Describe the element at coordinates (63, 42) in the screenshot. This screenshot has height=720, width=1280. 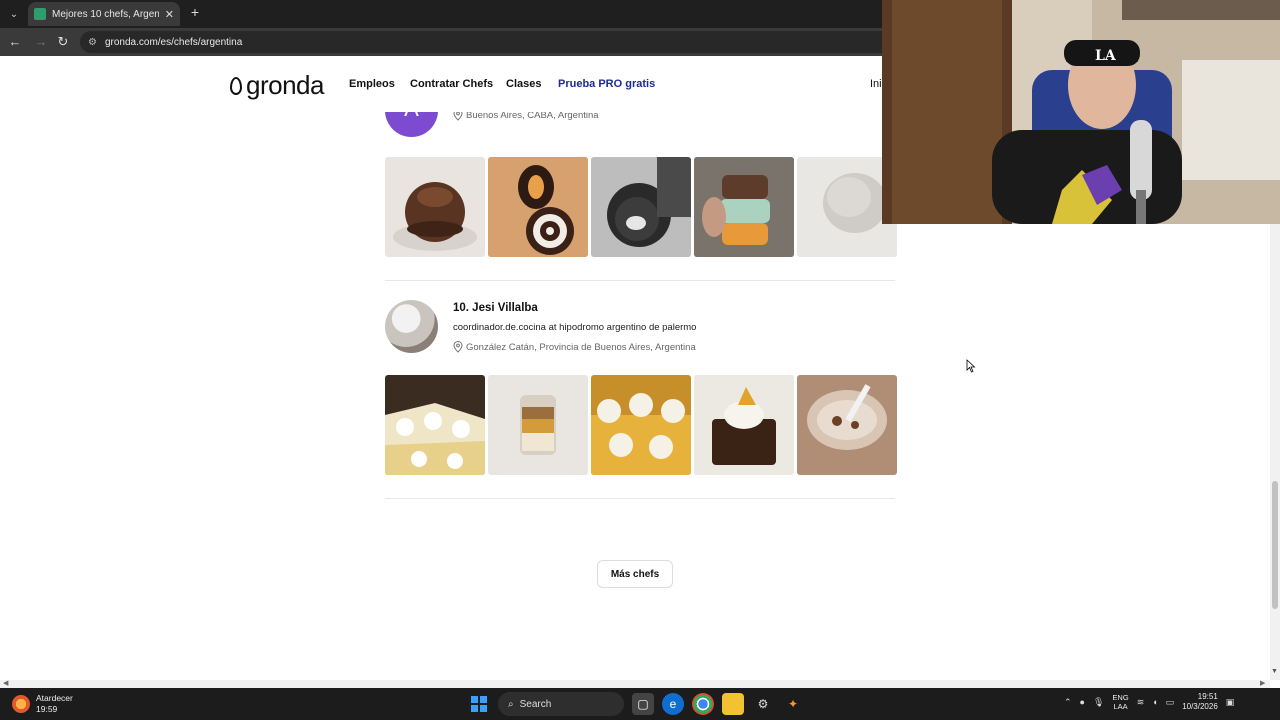
I see `reload-icon: ↻` at that location.